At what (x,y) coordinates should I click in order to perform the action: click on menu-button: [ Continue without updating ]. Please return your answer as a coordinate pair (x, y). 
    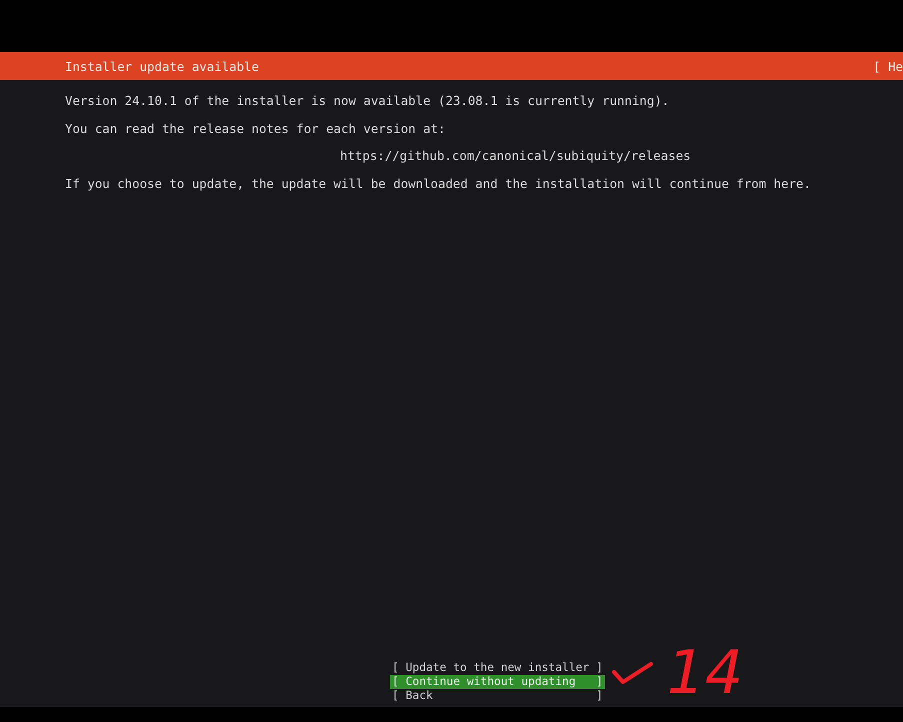
    Looking at the image, I should click on (497, 682).